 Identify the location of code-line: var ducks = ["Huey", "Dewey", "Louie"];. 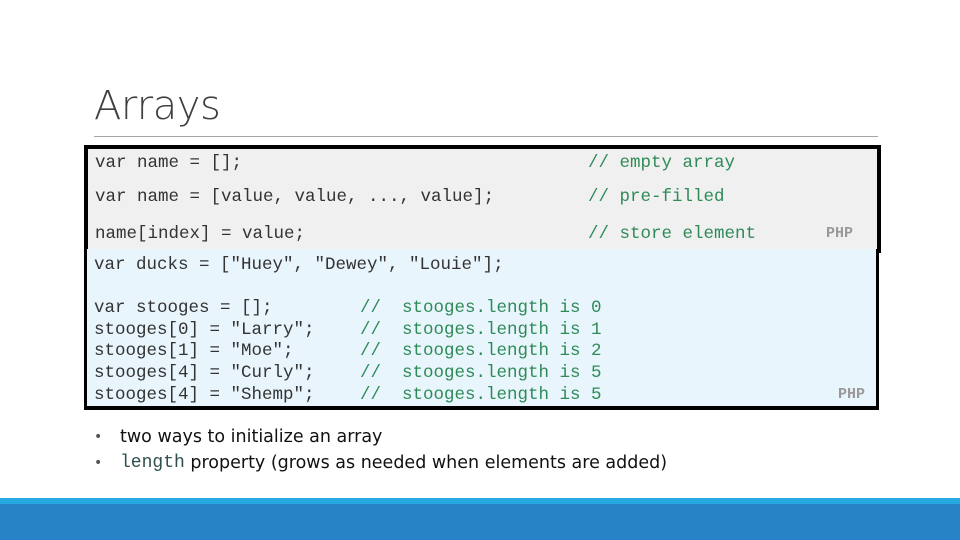
(299, 265).